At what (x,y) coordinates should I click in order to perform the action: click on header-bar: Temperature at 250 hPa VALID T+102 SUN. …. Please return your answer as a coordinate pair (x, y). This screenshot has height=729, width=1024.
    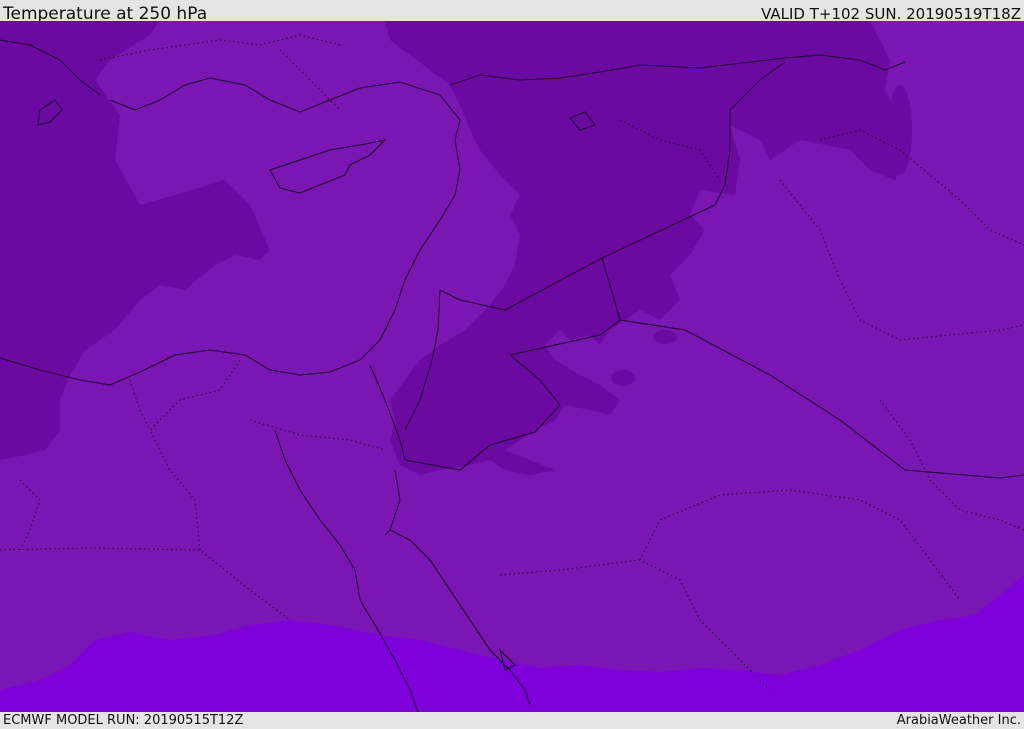
    Looking at the image, I should click on (512, 12).